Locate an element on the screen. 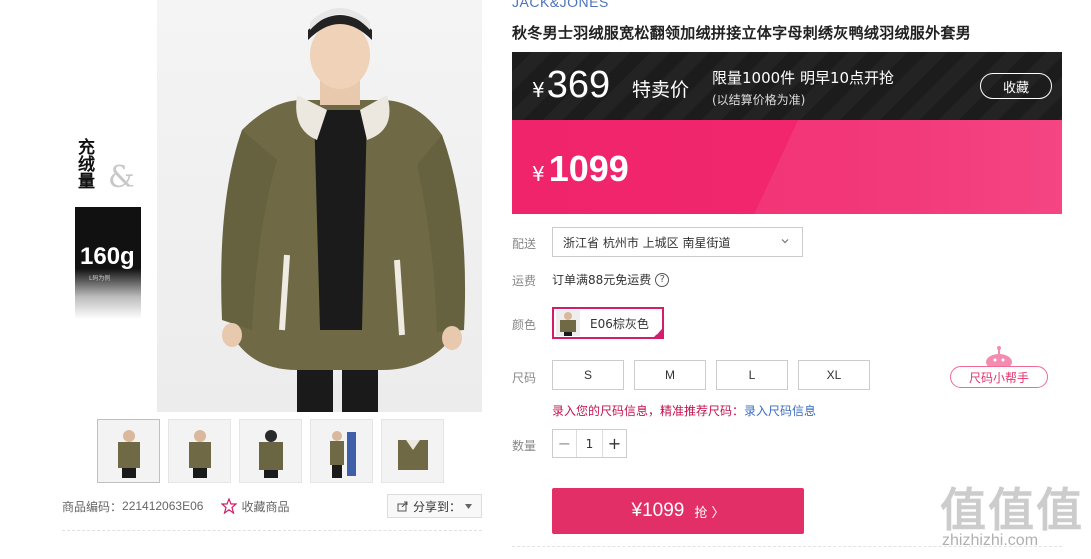 The height and width of the screenshot is (559, 1091). freight-text: 订单满88元免运费 is located at coordinates (602, 280).